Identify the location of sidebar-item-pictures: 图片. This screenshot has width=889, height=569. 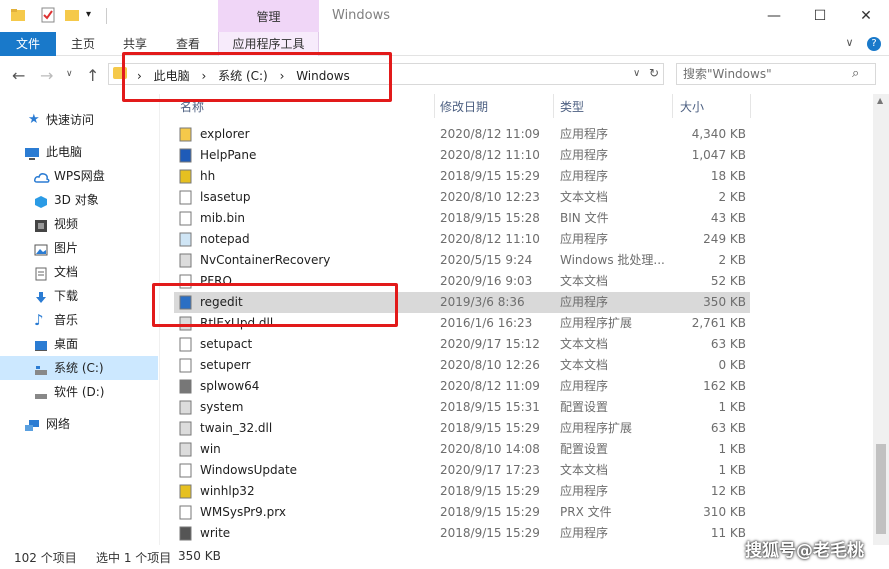
(79, 248).